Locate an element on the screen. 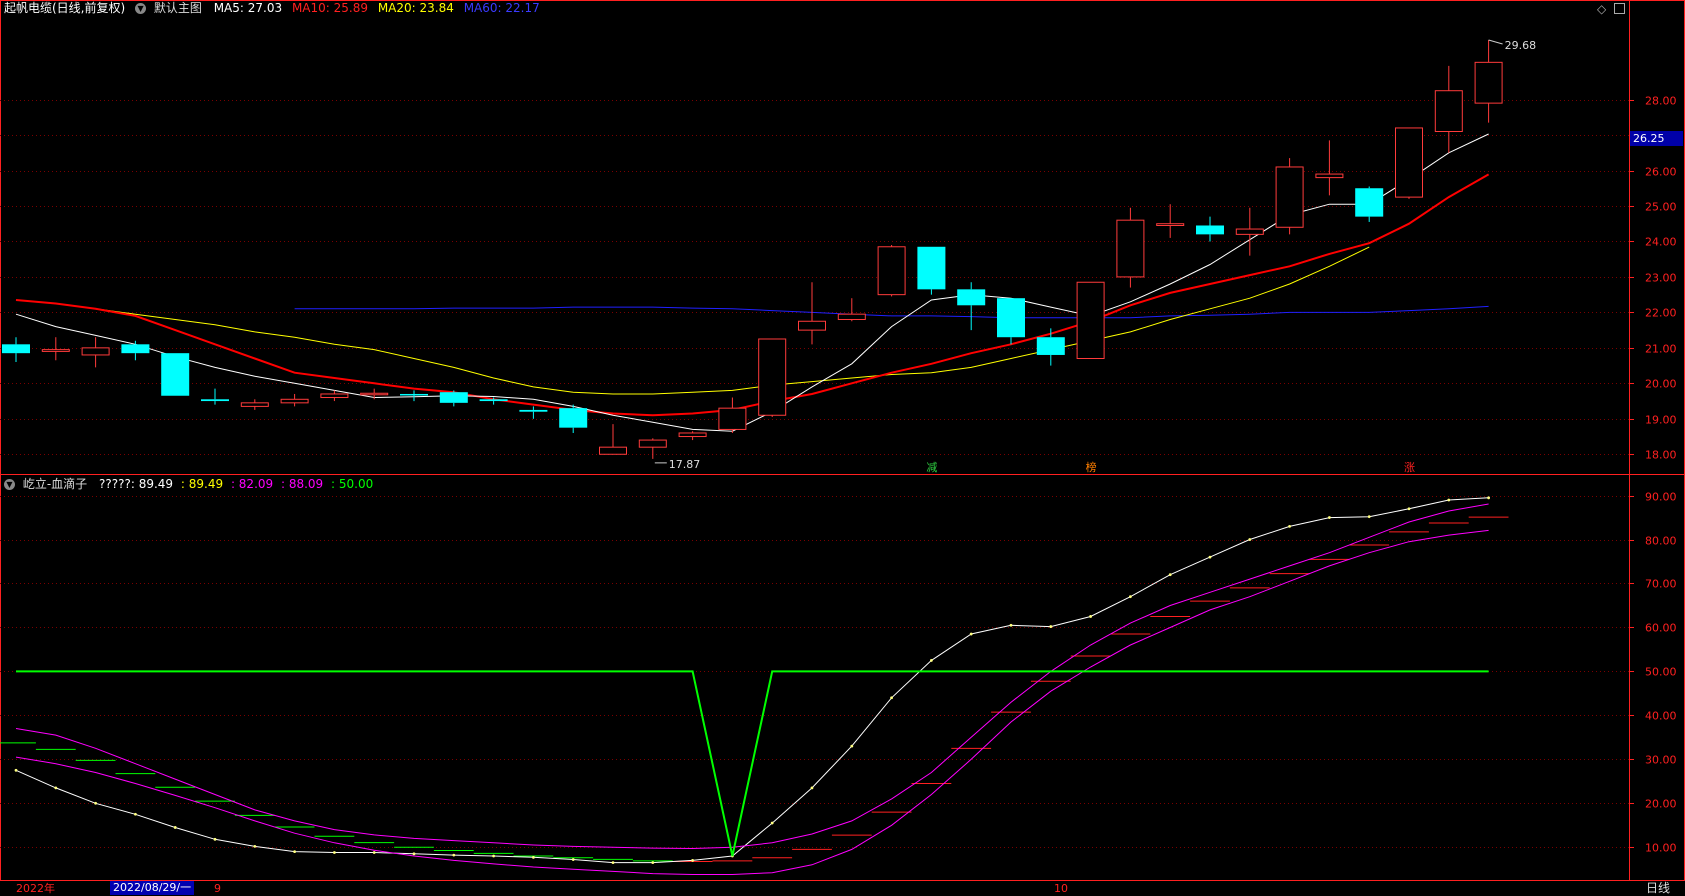  y-tick-label: 60.00 is located at coordinates (1661, 628).